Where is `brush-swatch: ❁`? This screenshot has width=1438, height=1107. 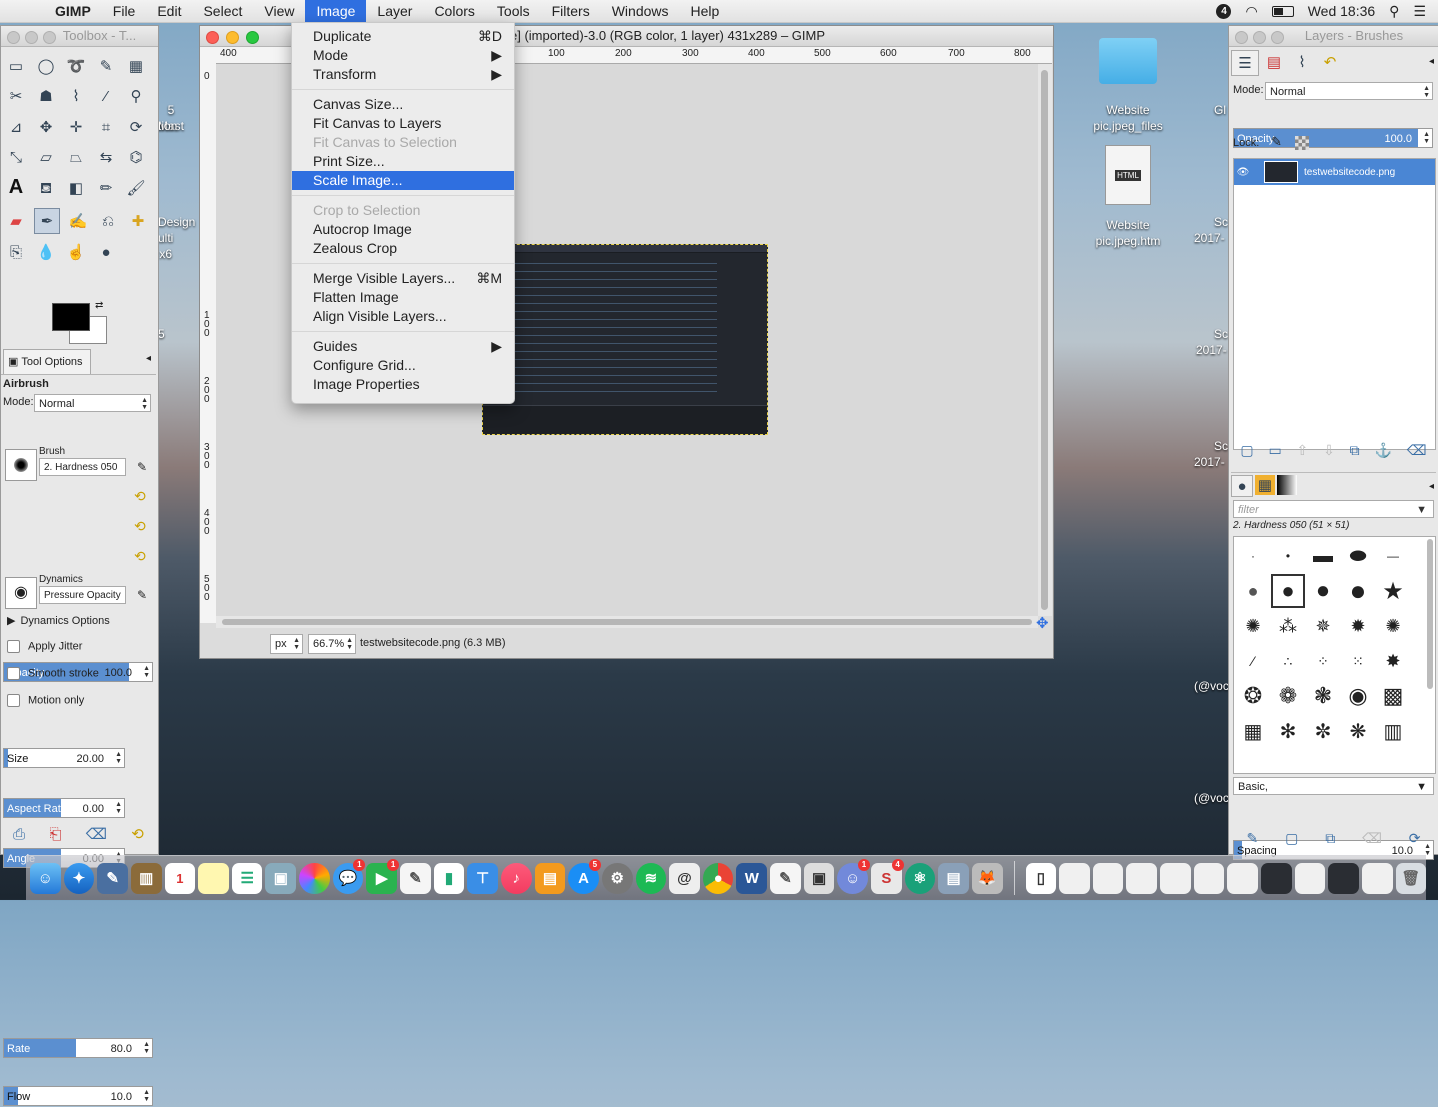
brush-swatch: ❁ is located at coordinates (1288, 696).